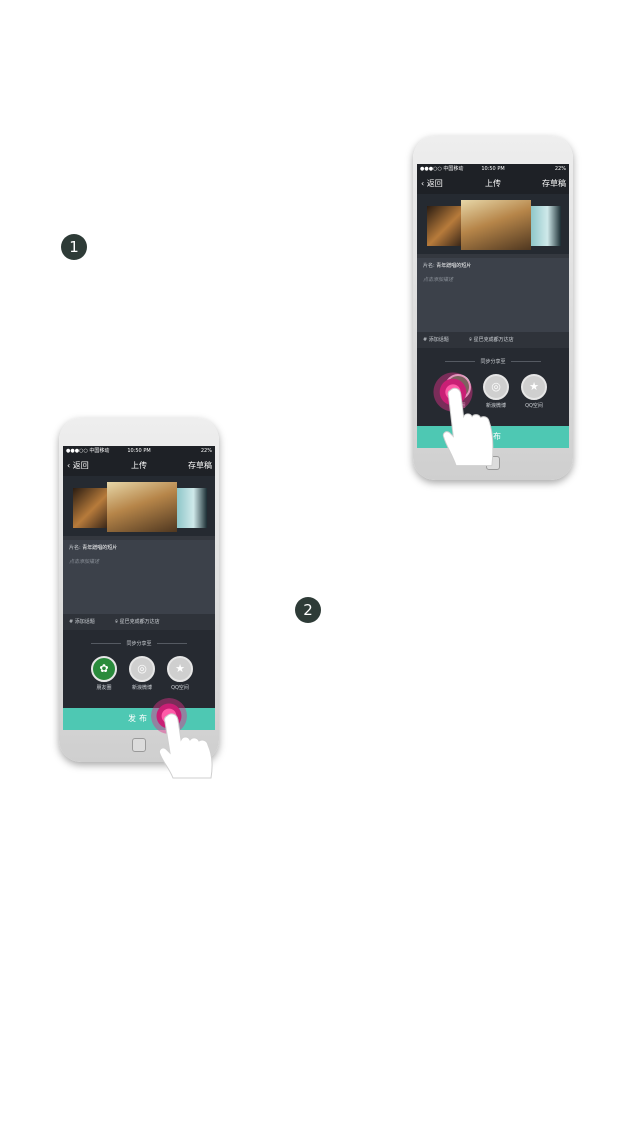 The width and height of the screenshot is (640, 1136). I want to click on weibo-label: 新浪微博, so click(141, 688).